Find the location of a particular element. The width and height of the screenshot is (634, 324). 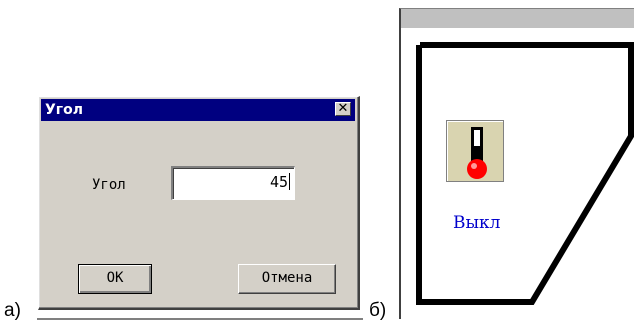

close-icon: ✕ is located at coordinates (343, 108).